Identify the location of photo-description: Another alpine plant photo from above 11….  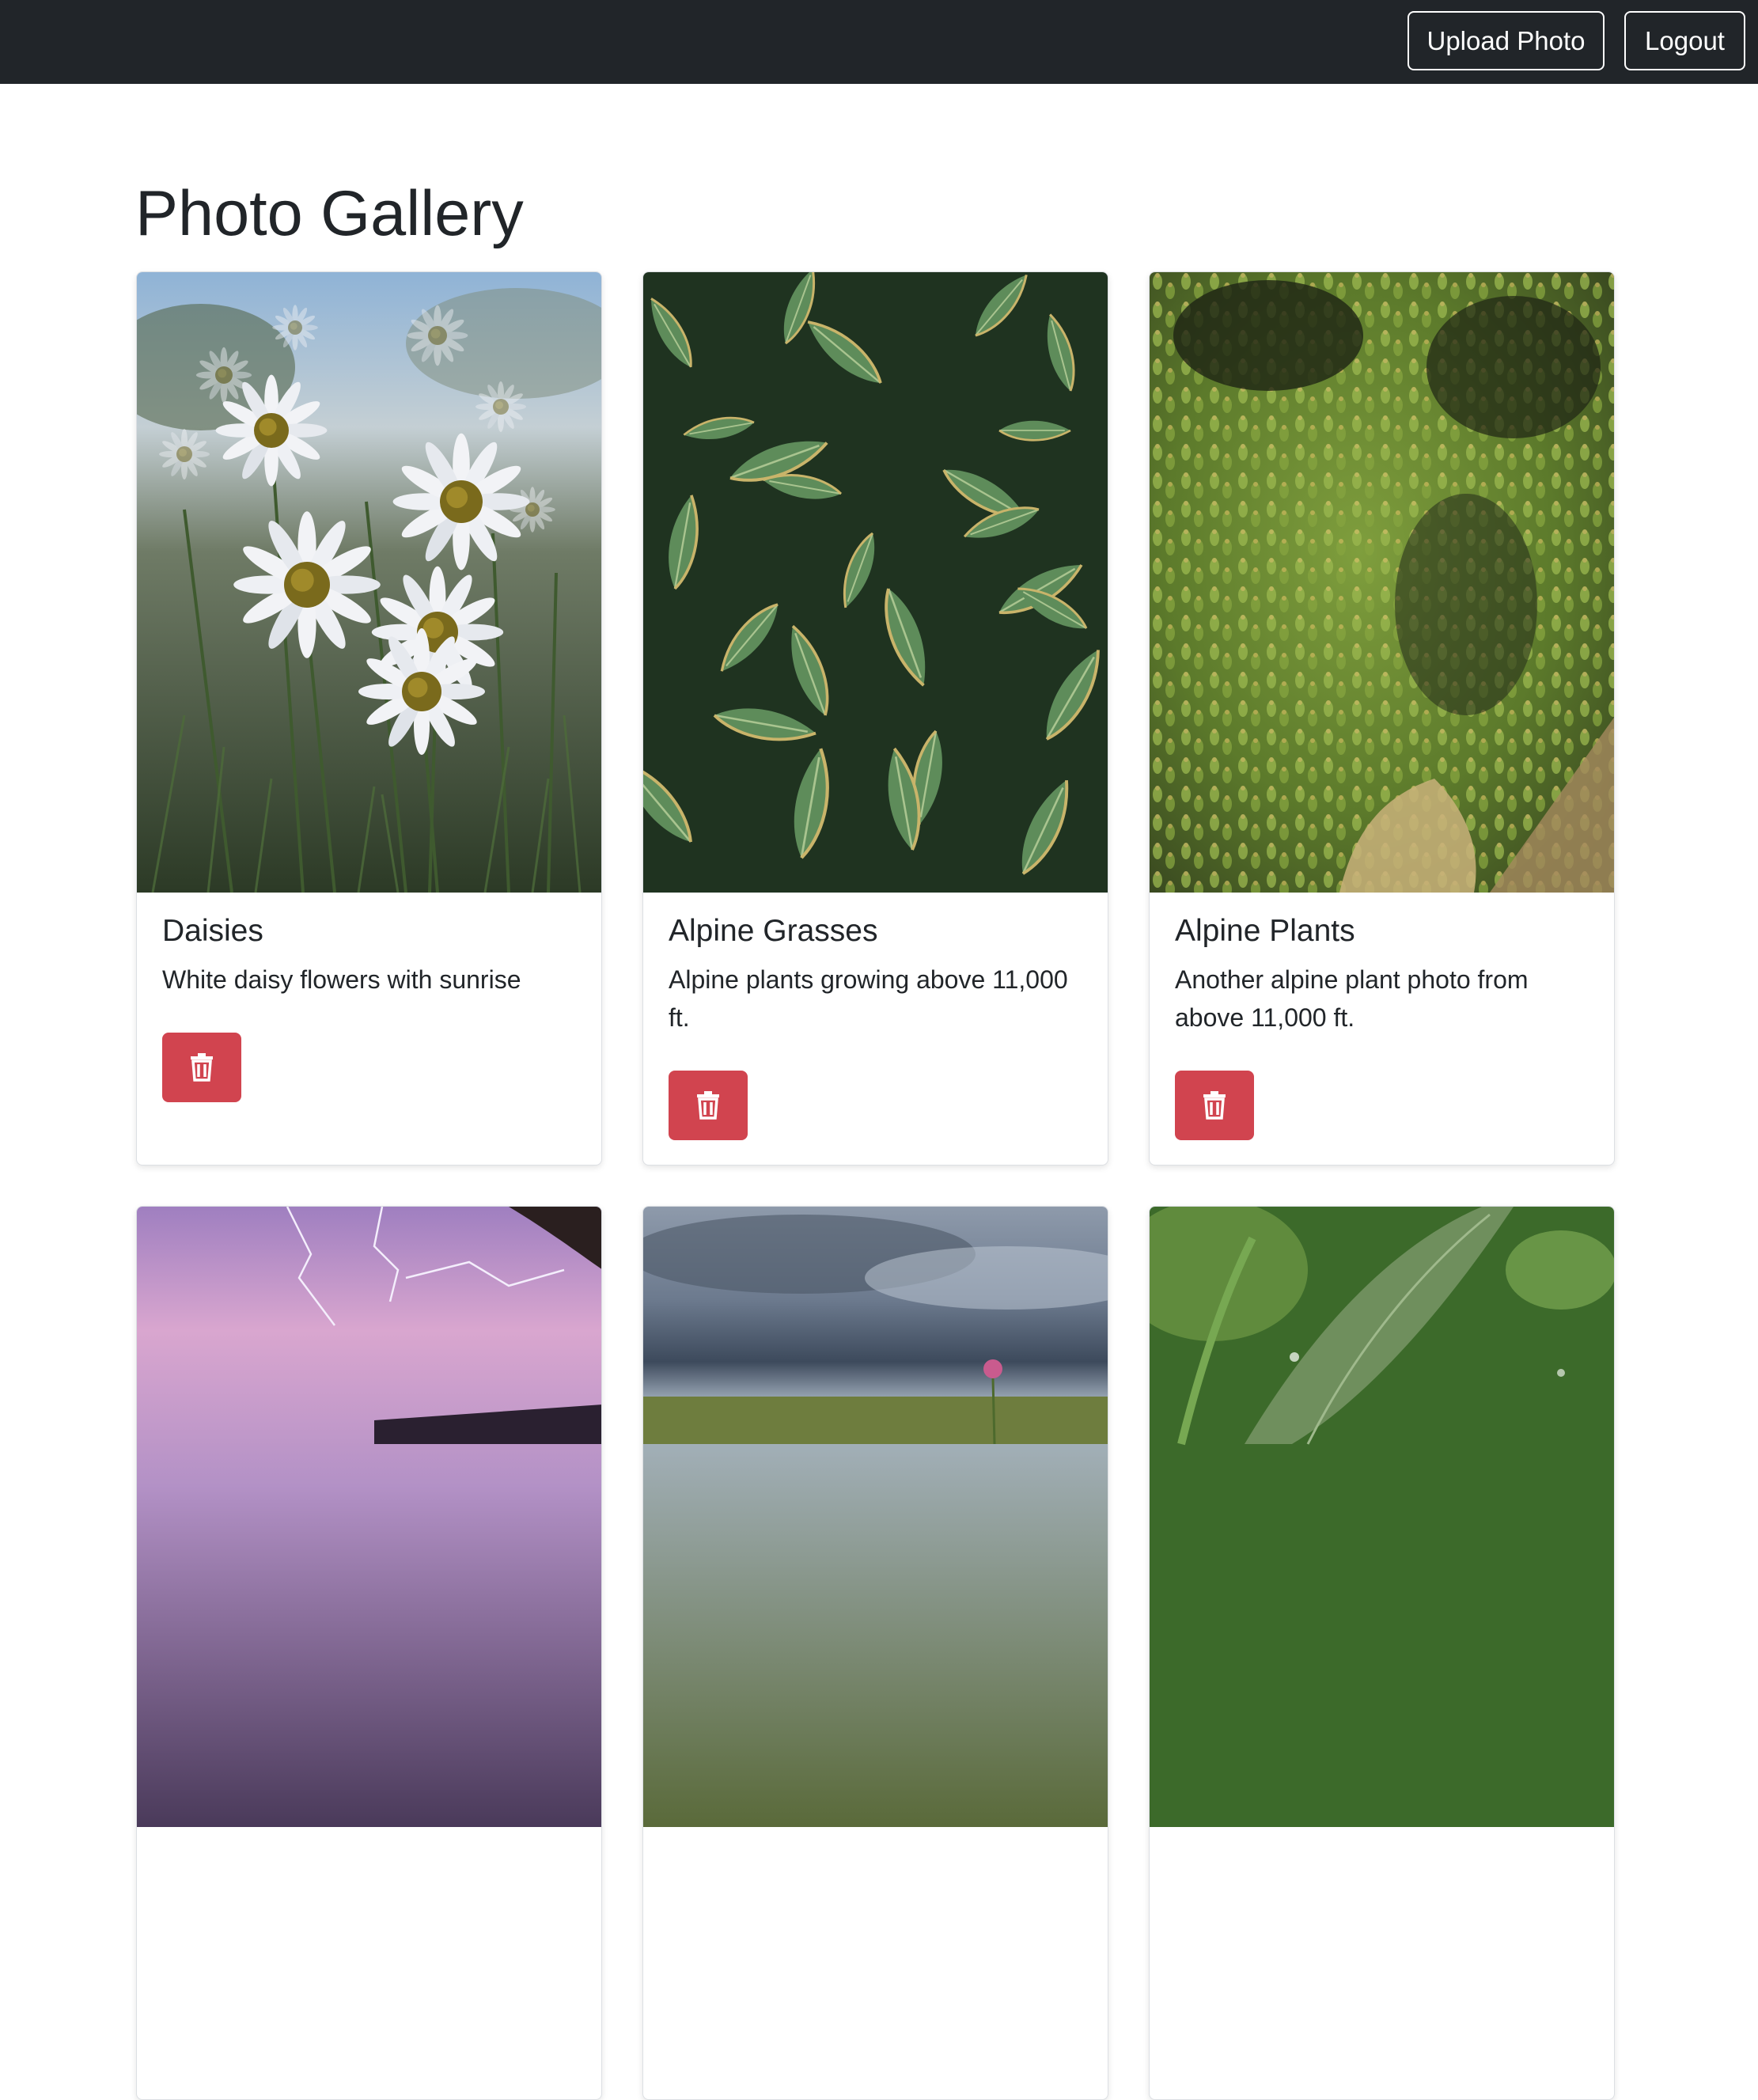
(1352, 998).